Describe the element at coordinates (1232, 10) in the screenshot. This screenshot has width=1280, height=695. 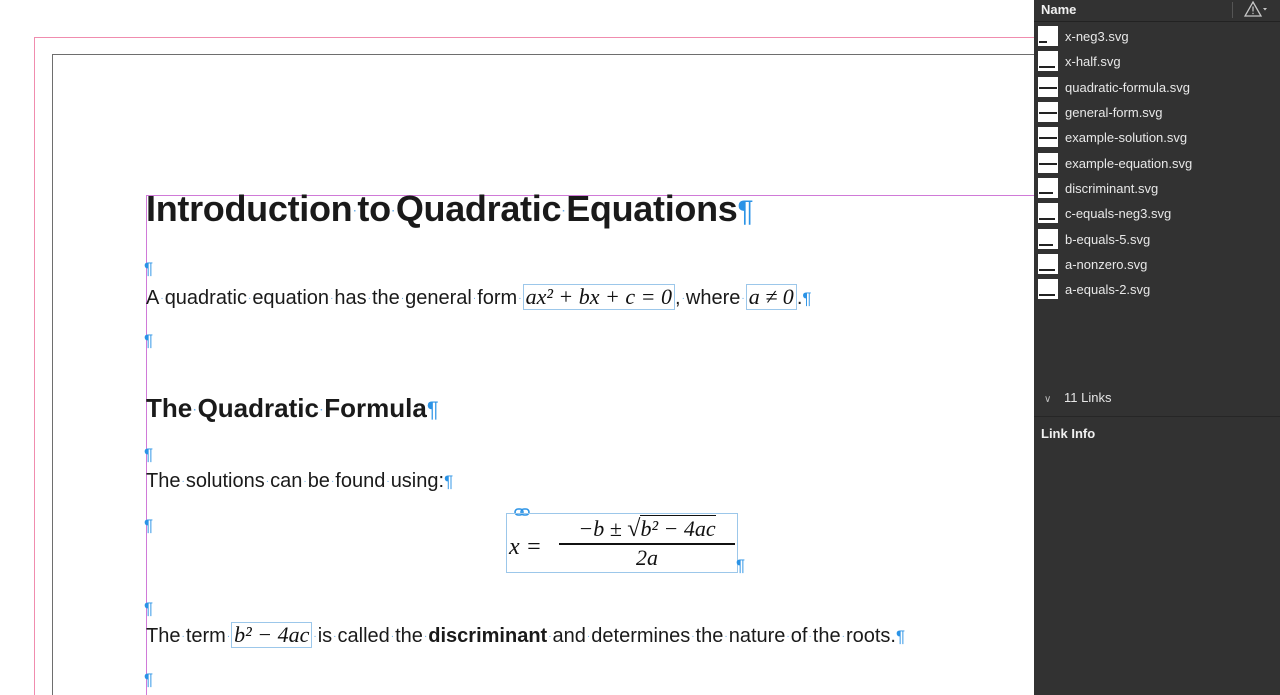
I see `column-separator` at that location.